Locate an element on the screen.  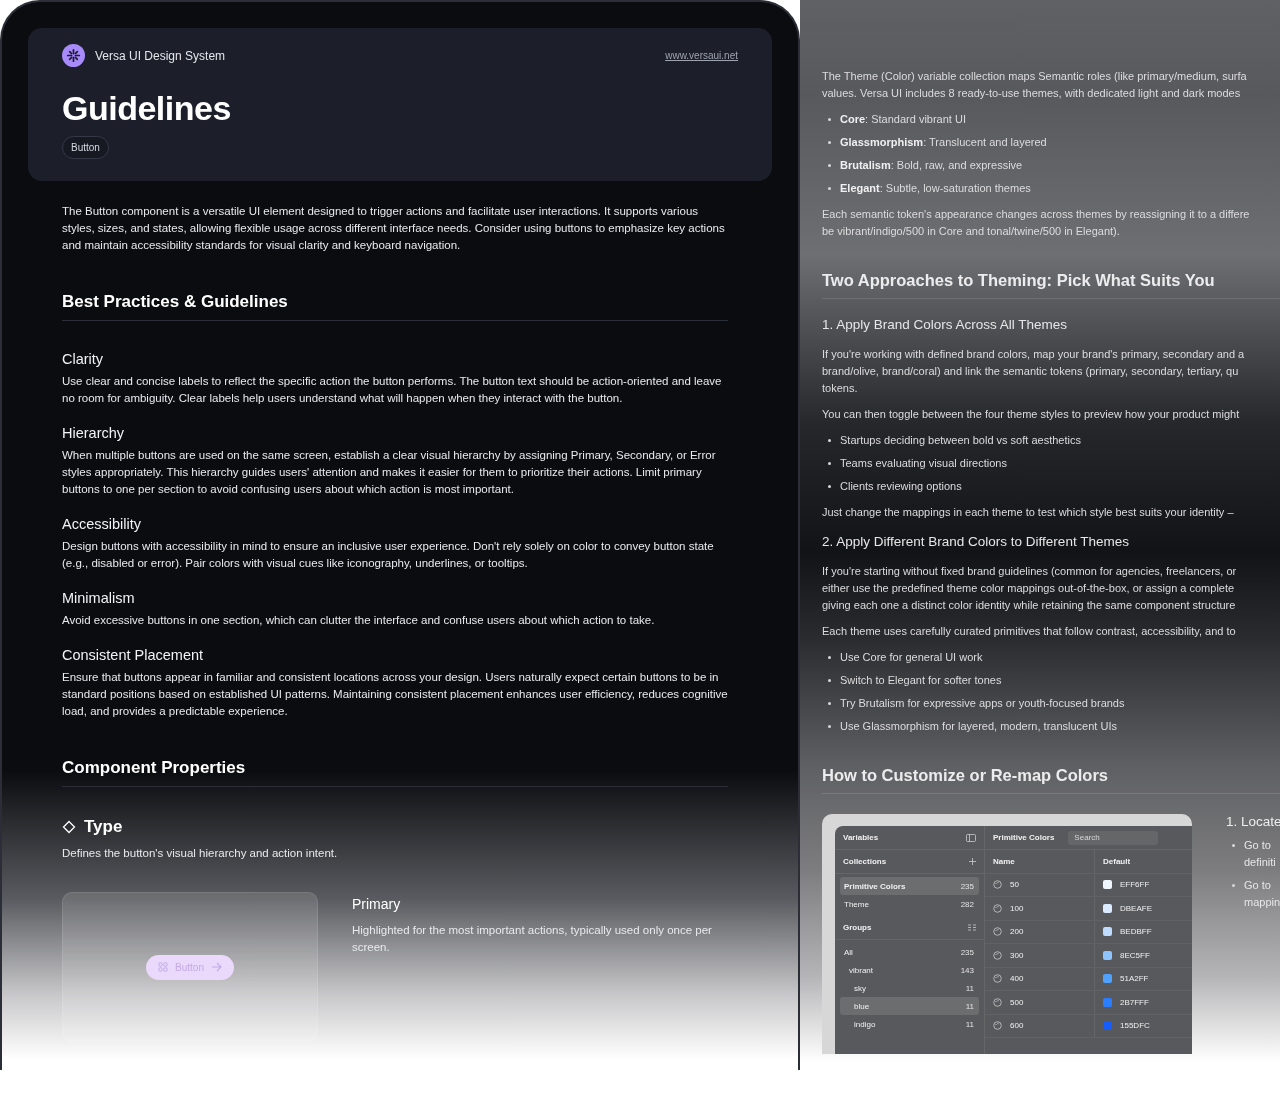
table-cell: 50 is located at coordinates (1014, 885).